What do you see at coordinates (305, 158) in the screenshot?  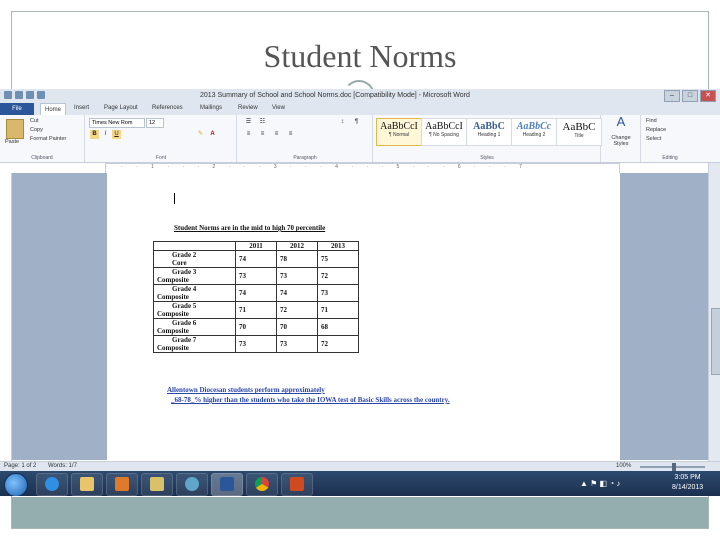 I see `paragraph-label: Paragraph` at bounding box center [305, 158].